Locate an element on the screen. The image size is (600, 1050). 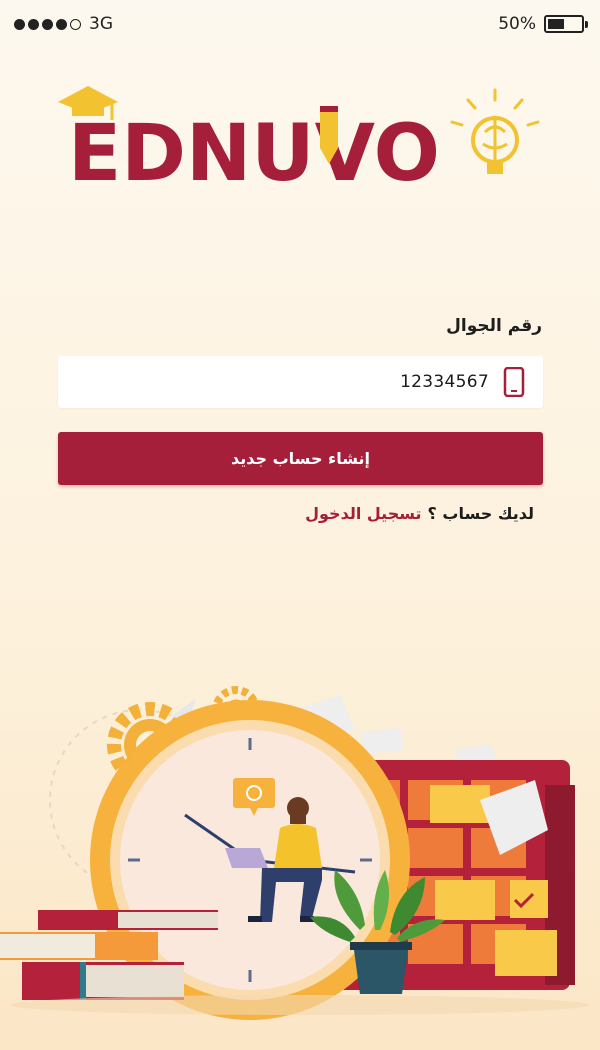
ednuvo-logo: EDNUVO is located at coordinates (300, 140).